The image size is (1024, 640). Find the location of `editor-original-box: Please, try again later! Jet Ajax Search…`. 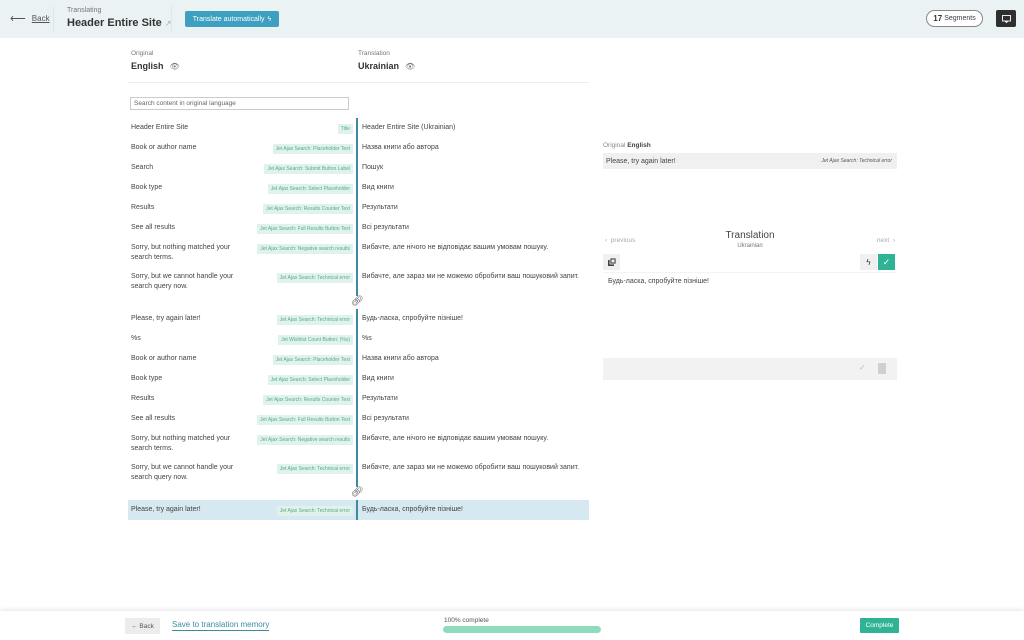

editor-original-box: Please, try again later! Jet Ajax Search… is located at coordinates (750, 161).